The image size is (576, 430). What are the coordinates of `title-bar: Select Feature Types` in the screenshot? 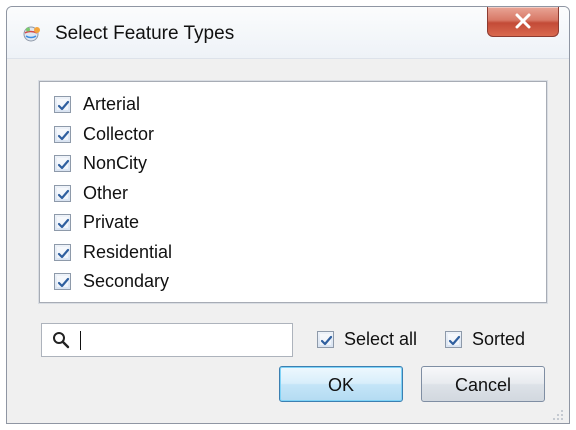 It's located at (288, 33).